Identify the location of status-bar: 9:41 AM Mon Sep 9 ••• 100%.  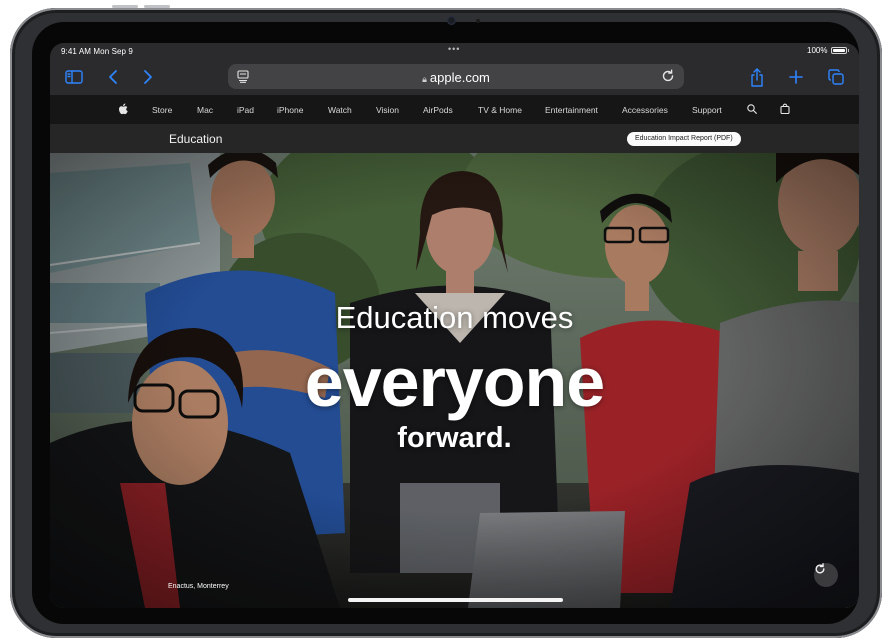
(454, 51).